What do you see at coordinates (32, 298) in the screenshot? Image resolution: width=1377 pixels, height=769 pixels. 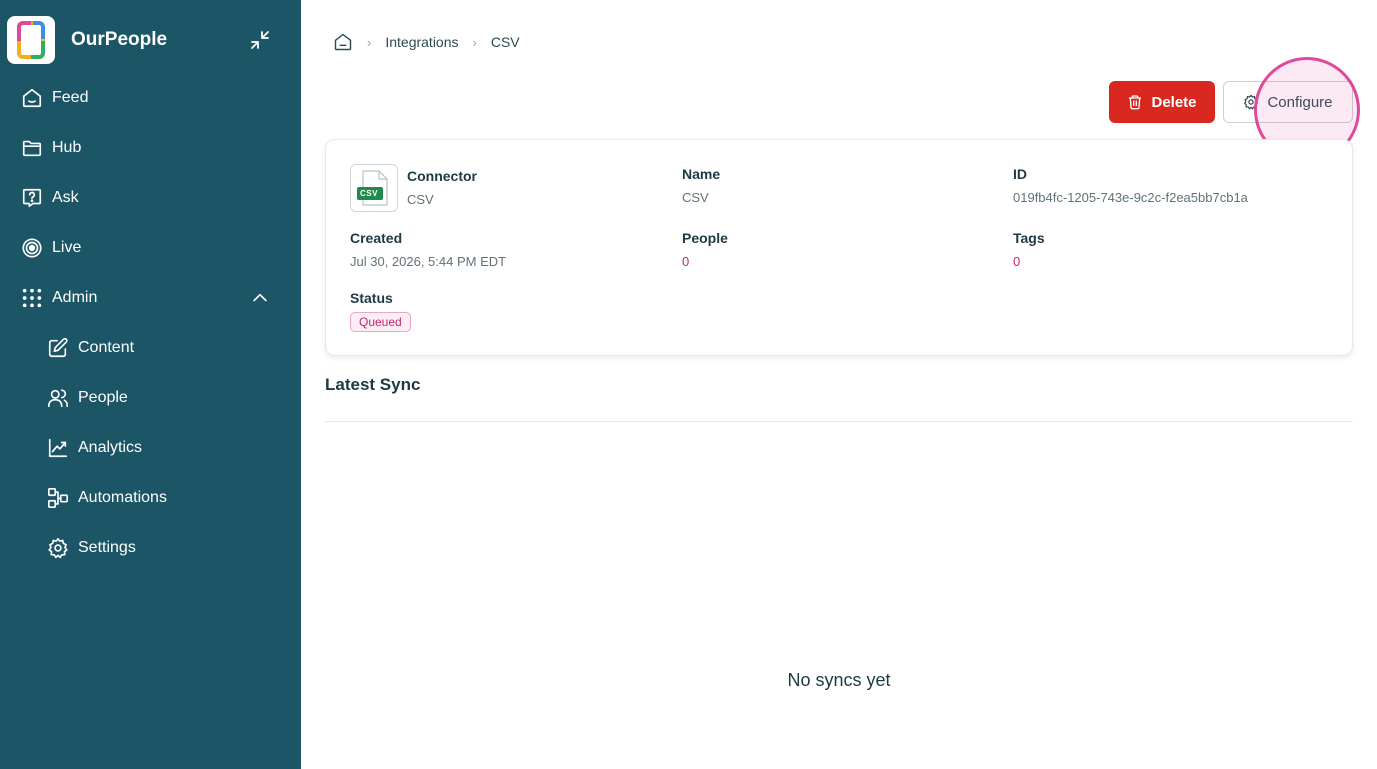 I see `grid-icon` at bounding box center [32, 298].